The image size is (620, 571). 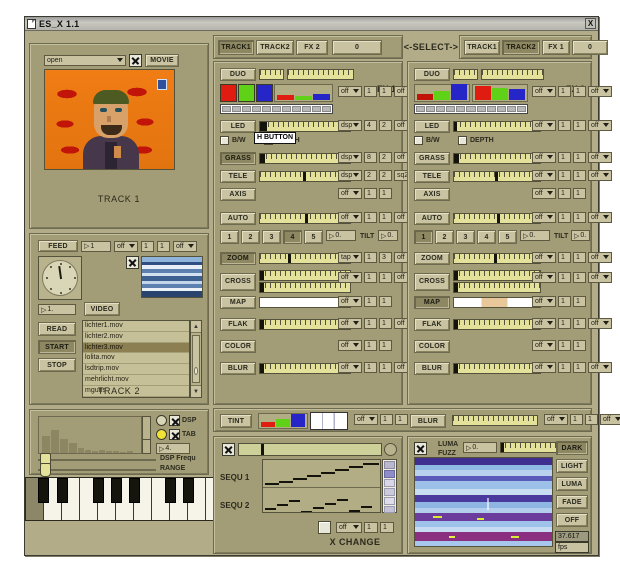 What do you see at coordinates (544, 157) in the screenshot?
I see `fx2-grass-mode-select: off` at bounding box center [544, 157].